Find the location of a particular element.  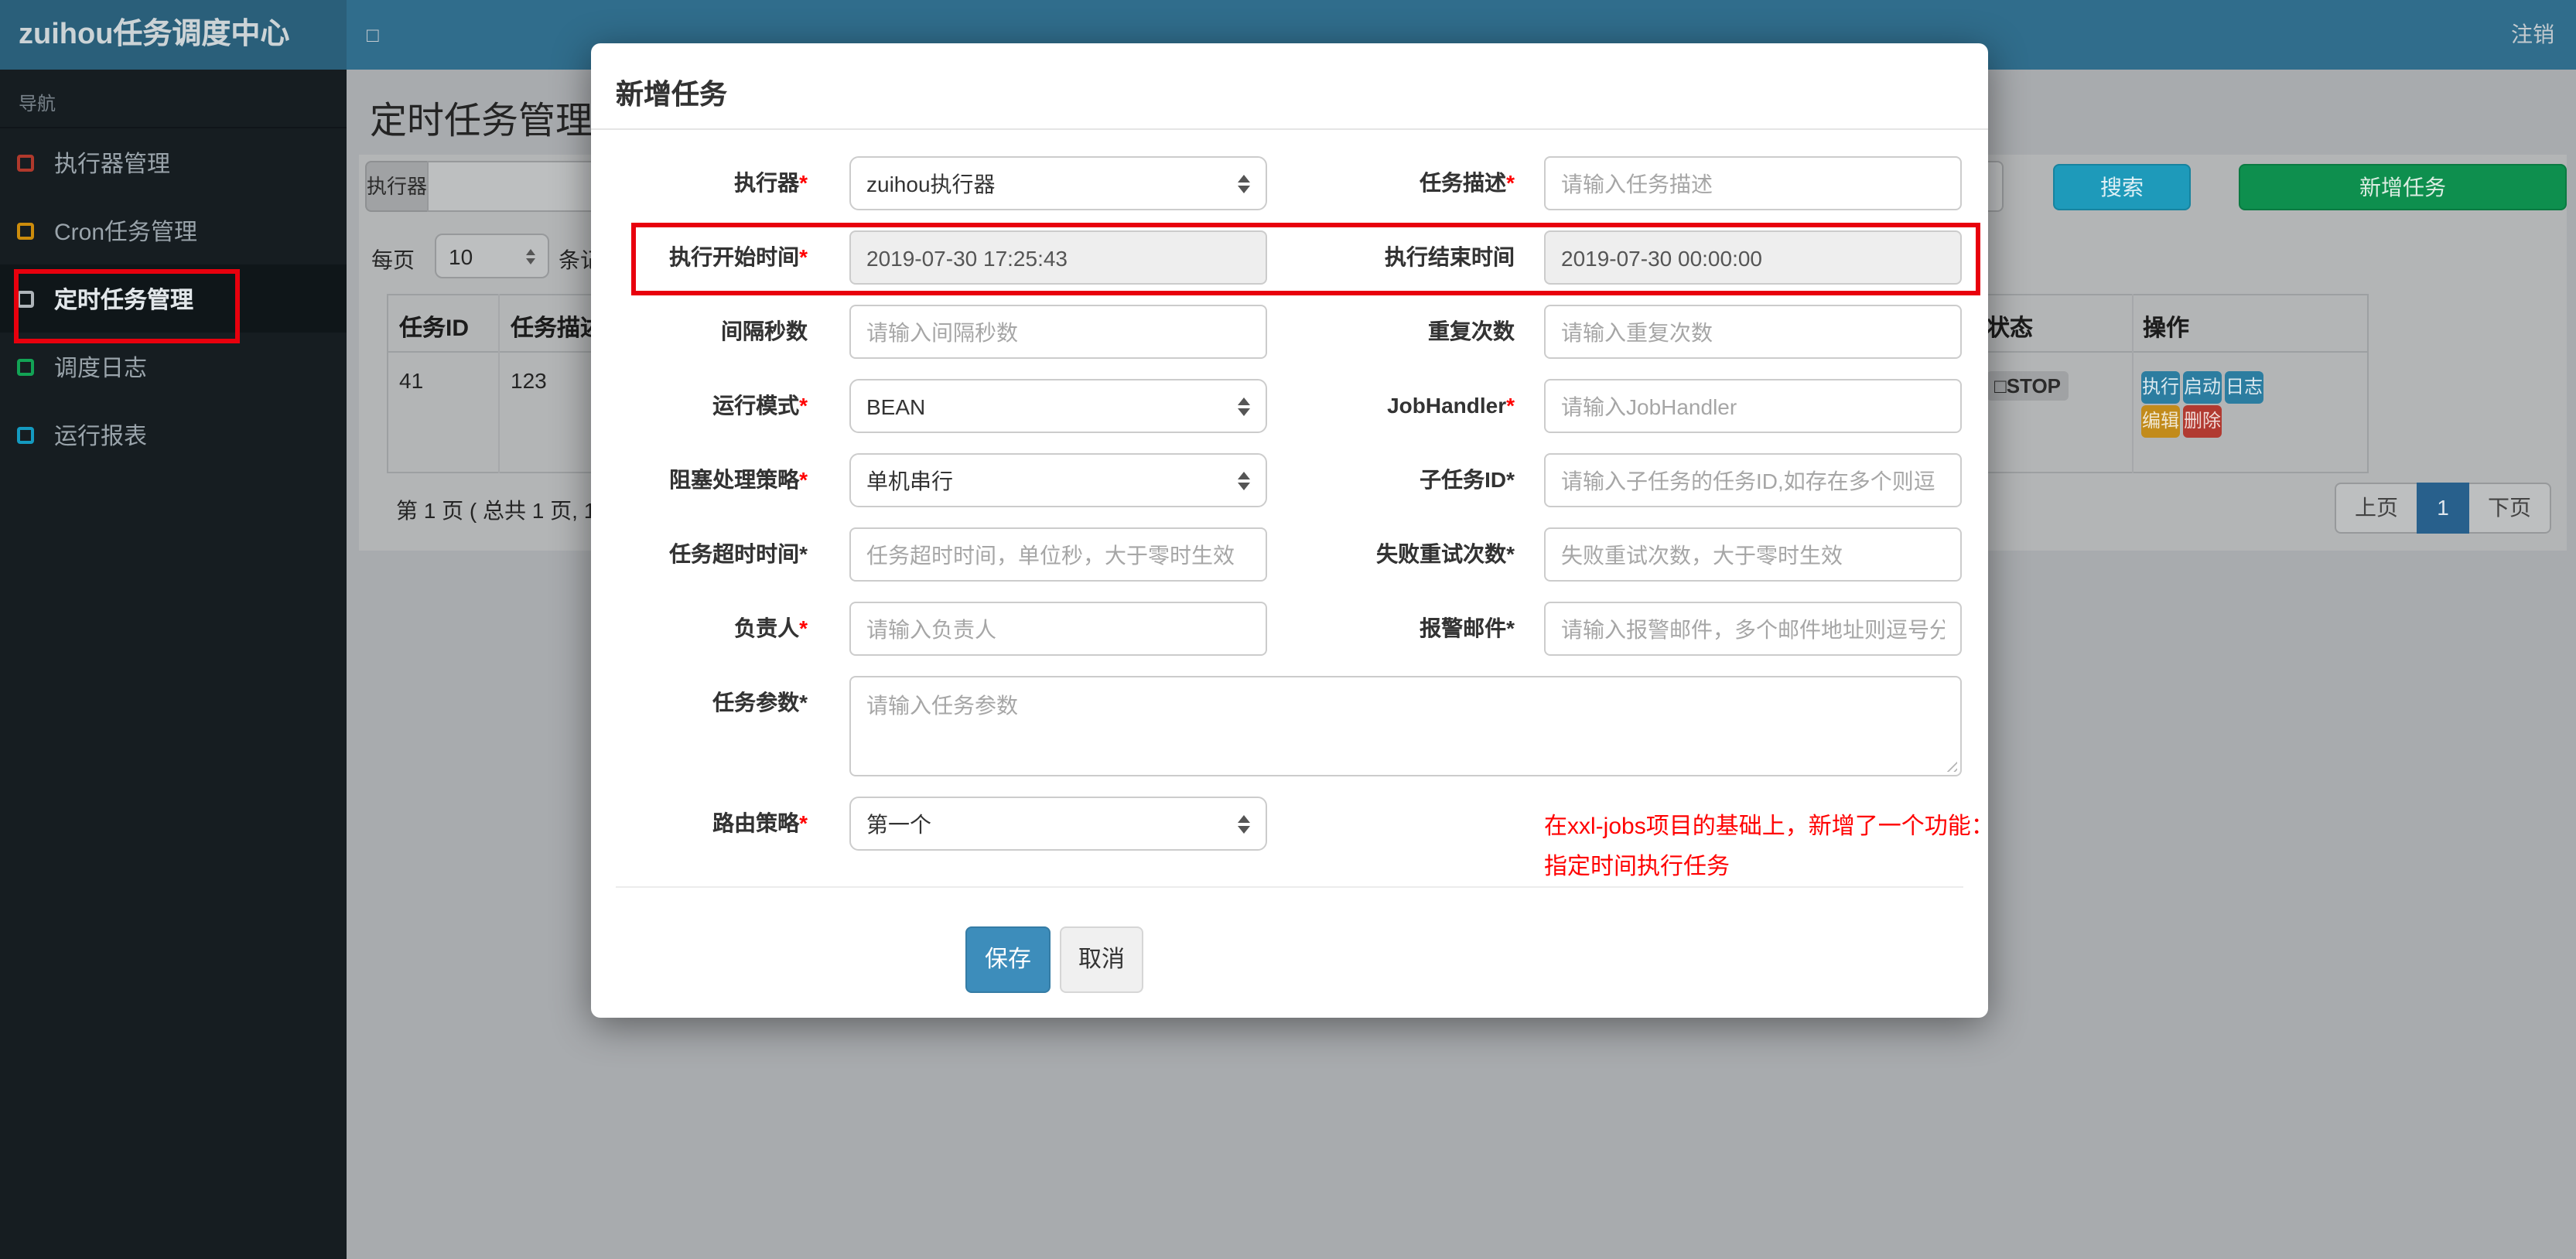

run-mode-label: 运行模式* is located at coordinates (760, 406).